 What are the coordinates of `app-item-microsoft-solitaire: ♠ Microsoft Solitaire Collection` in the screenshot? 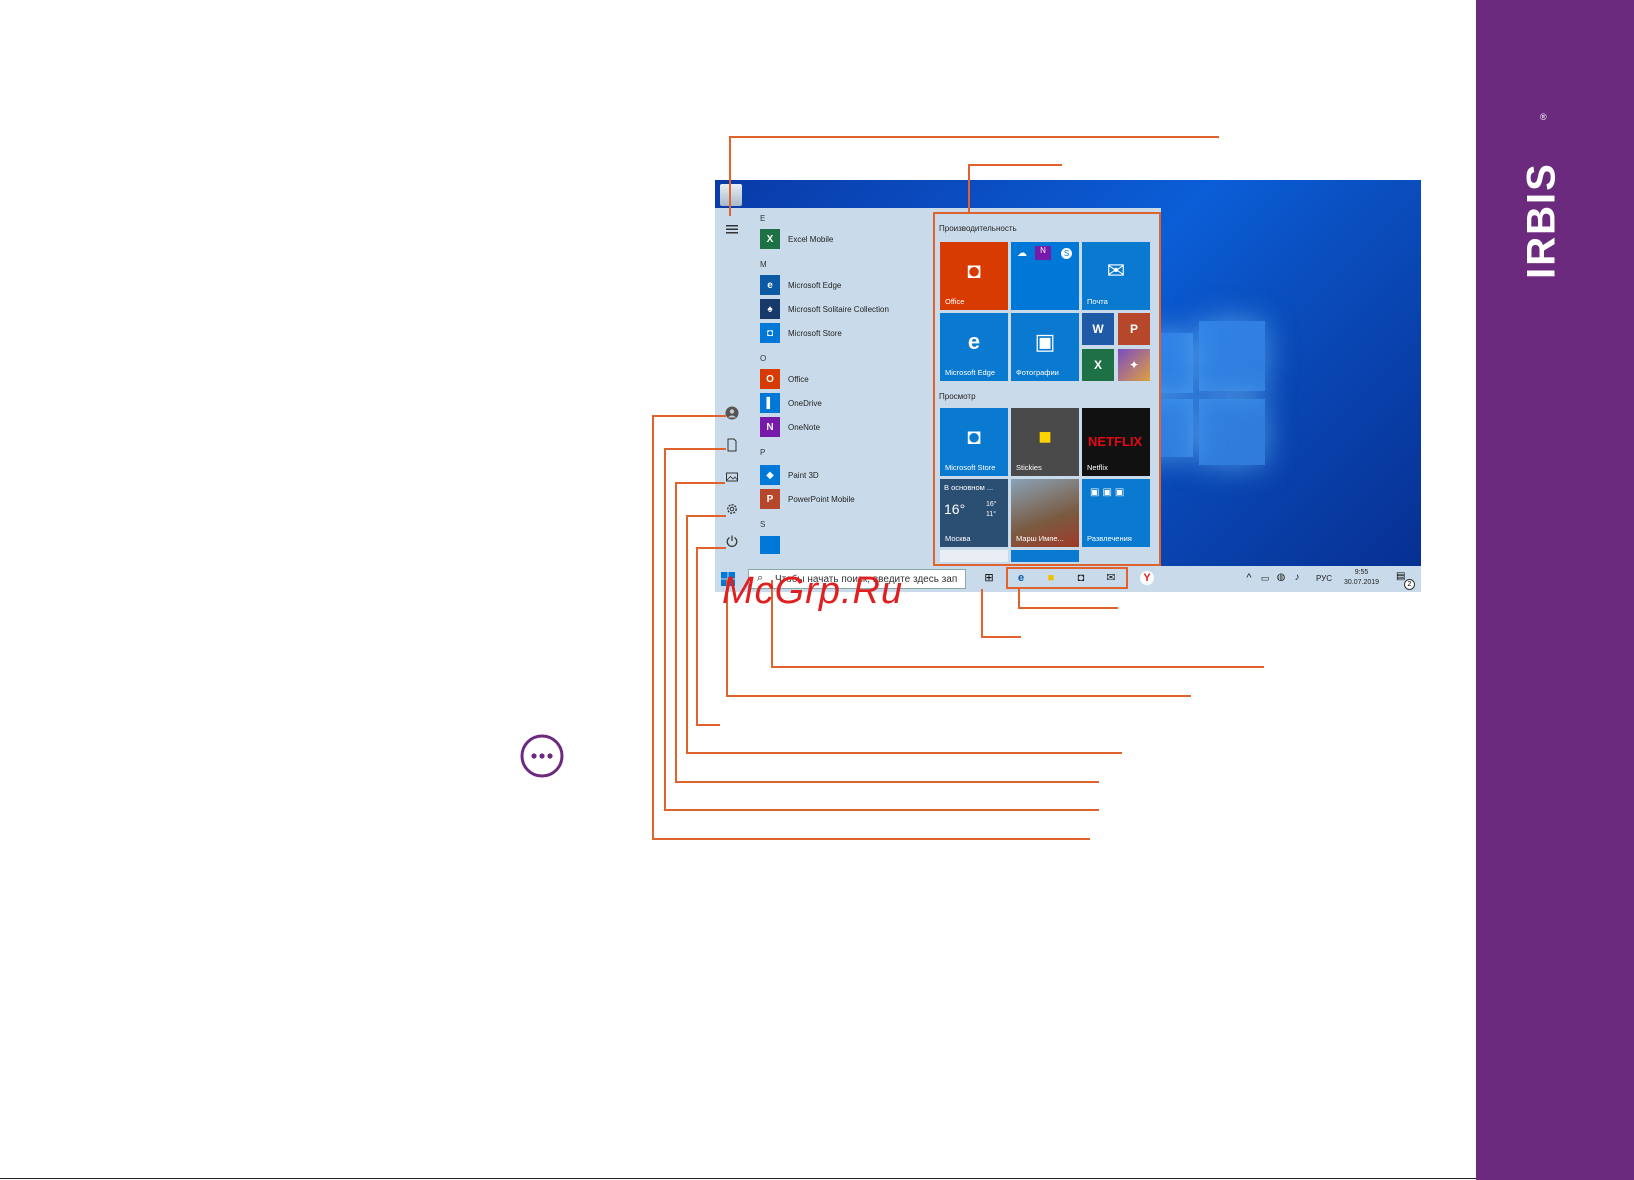 It's located at (824, 309).